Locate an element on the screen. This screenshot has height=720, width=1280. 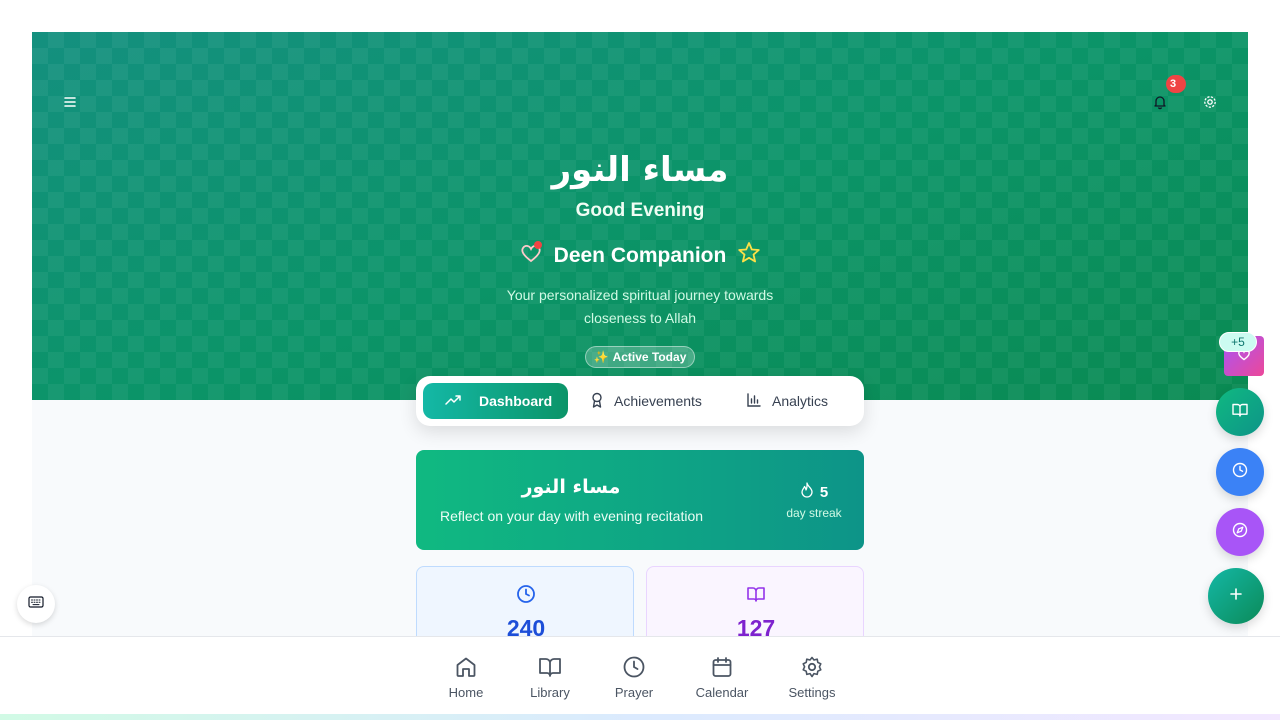
quran-fab-button is located at coordinates (1240, 412).